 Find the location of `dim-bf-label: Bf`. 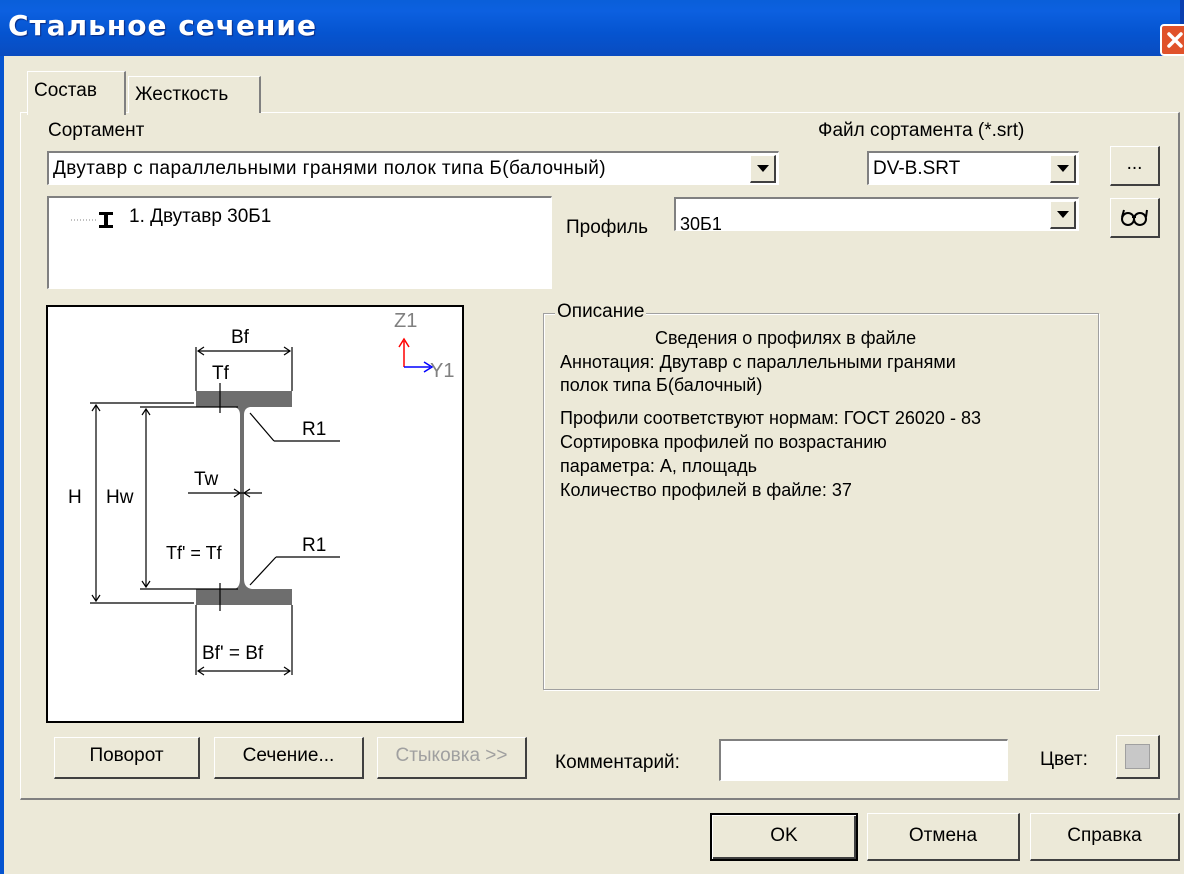

dim-bf-label: Bf is located at coordinates (240, 337).